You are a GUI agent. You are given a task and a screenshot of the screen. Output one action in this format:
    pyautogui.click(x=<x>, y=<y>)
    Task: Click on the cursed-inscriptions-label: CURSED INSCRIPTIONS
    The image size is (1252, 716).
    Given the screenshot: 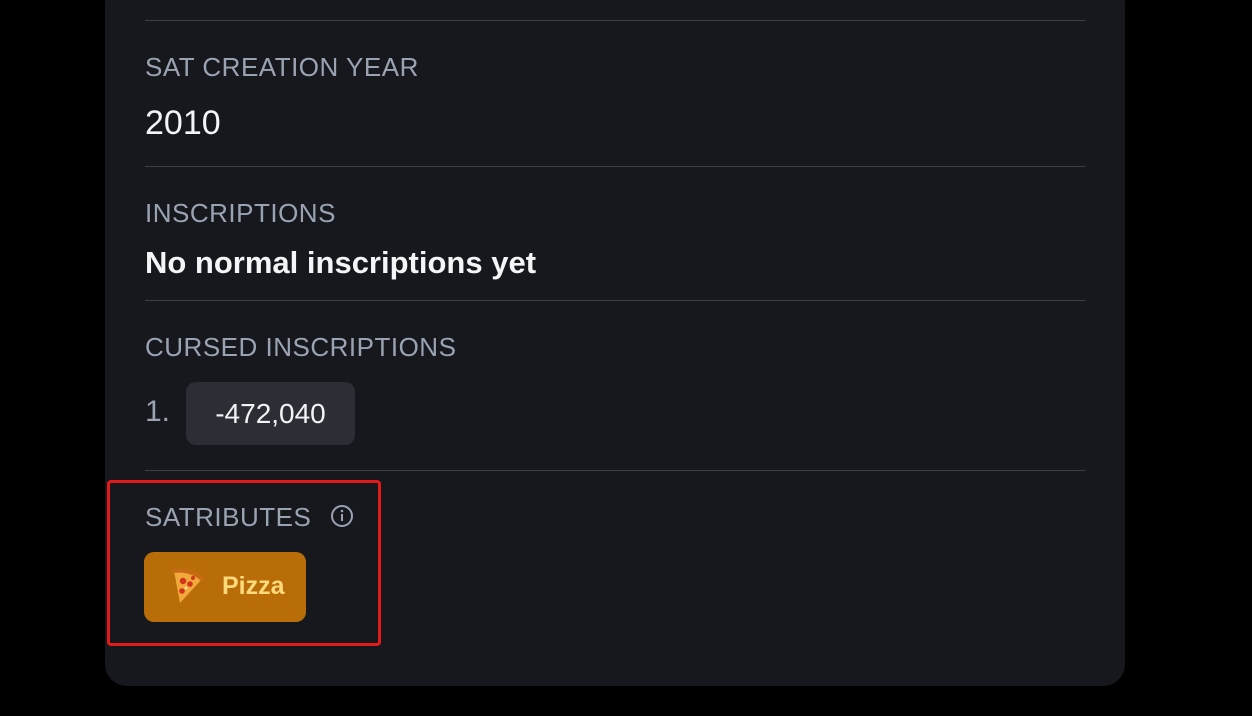 What is the action you would take?
    pyautogui.click(x=301, y=347)
    